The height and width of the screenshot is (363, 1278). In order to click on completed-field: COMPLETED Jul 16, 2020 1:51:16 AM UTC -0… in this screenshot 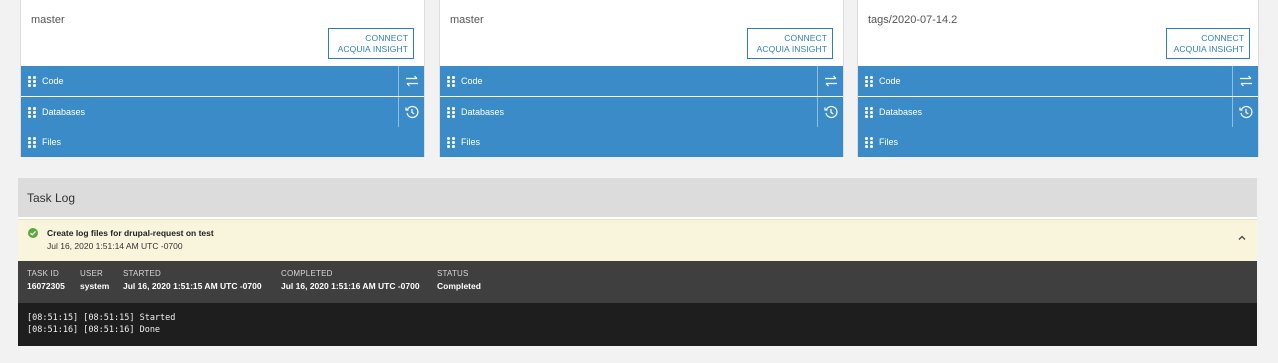, I will do `click(350, 280)`.